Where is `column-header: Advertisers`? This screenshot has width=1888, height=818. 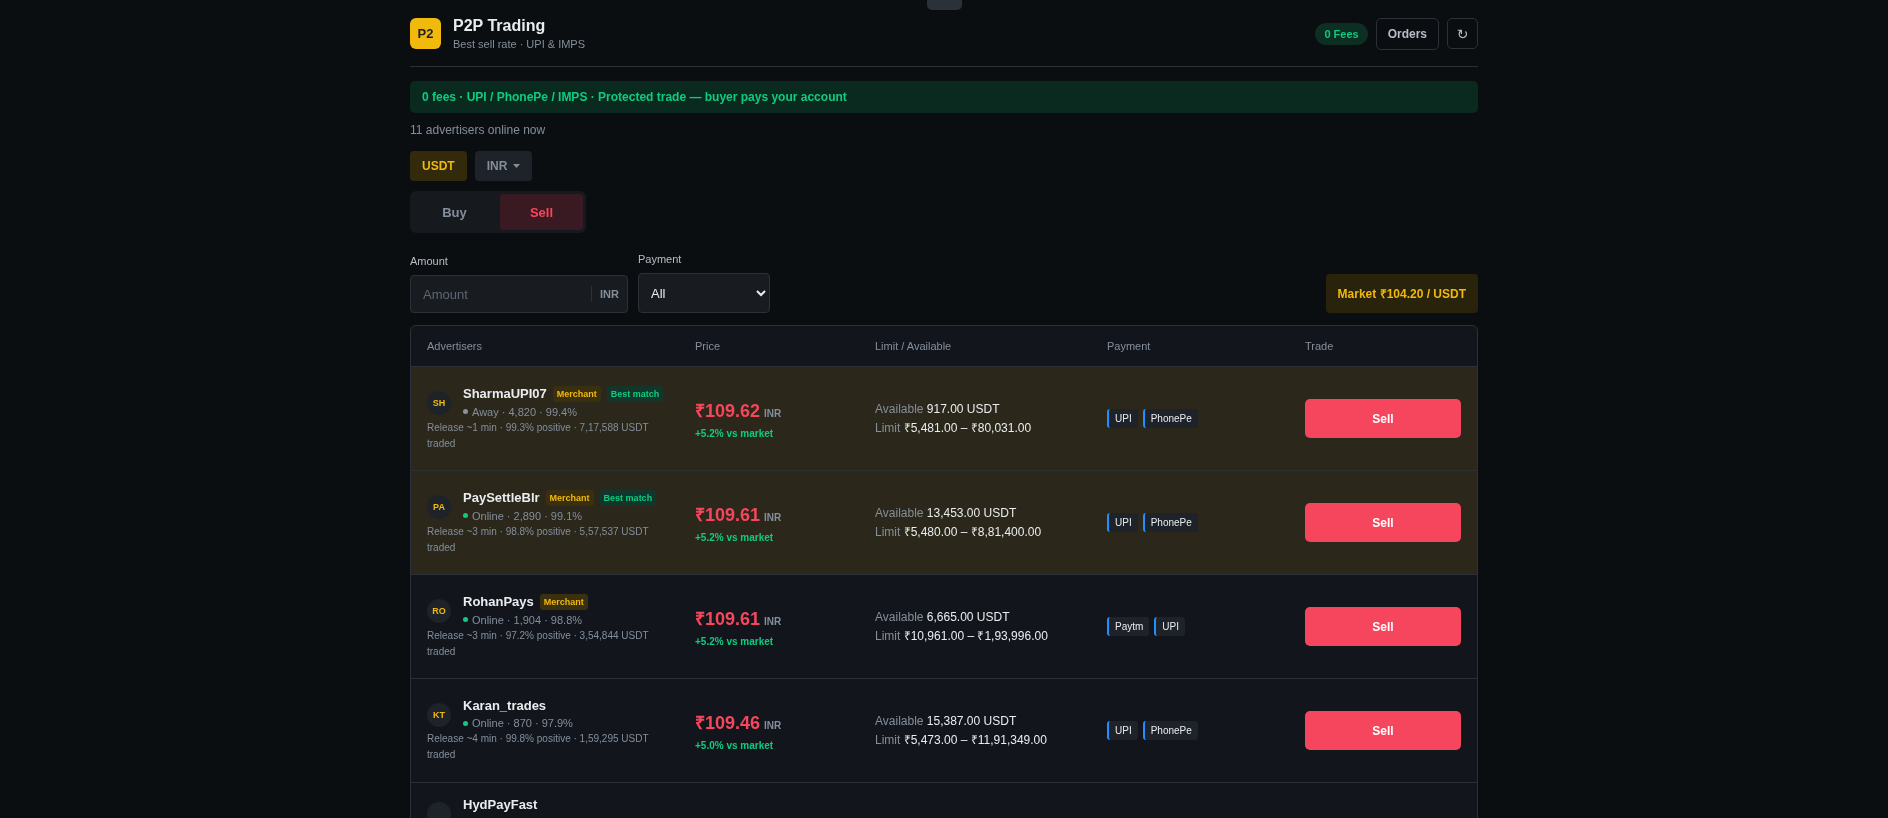
column-header: Advertisers is located at coordinates (455, 346).